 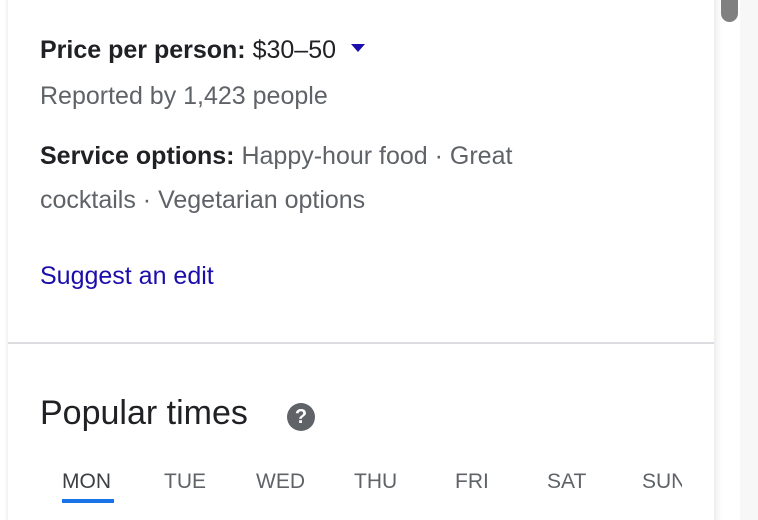 What do you see at coordinates (185, 482) in the screenshot?
I see `tab-tue: TUE` at bounding box center [185, 482].